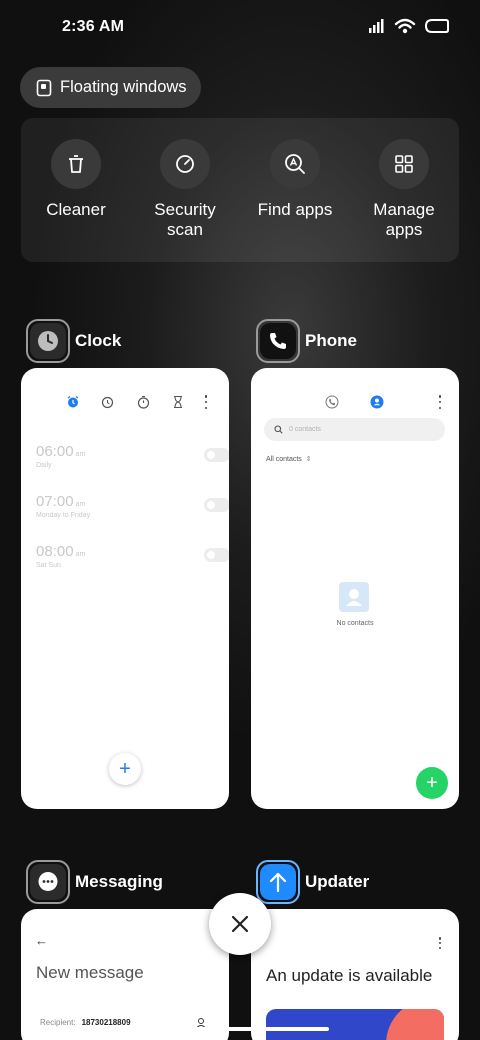 This screenshot has width=480, height=1040. I want to click on contact-placeholder-icon, so click(354, 597).